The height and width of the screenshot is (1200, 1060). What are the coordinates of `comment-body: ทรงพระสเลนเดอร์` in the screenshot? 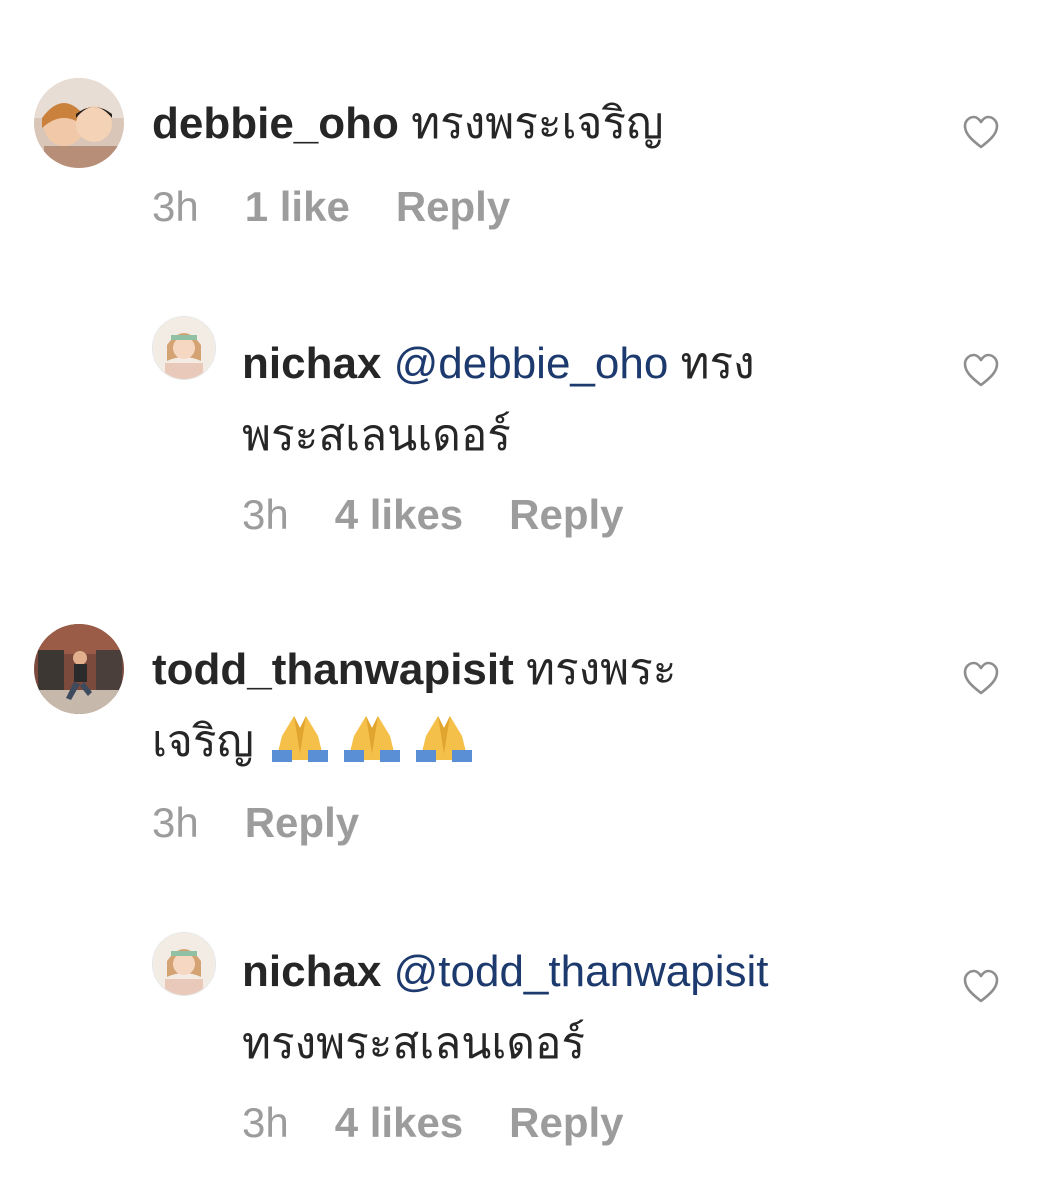 It's located at (413, 1043).